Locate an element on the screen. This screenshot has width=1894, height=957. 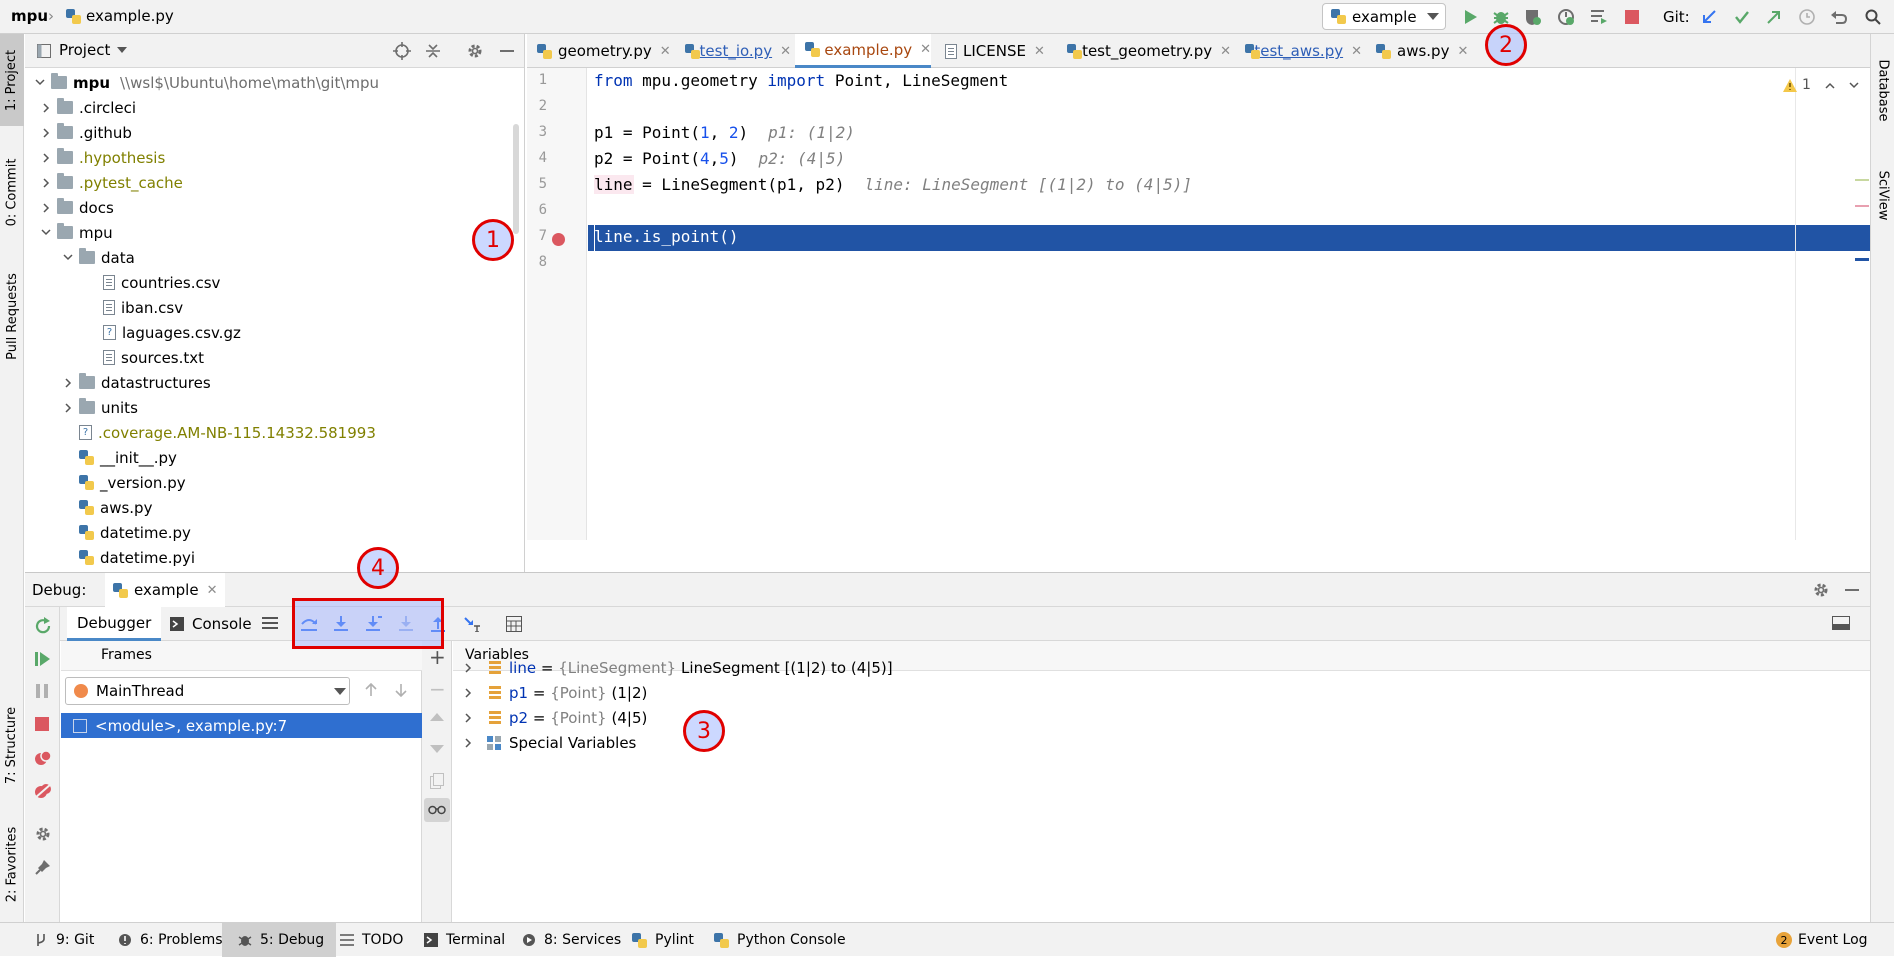
tree-item: __init__.py is located at coordinates (119, 457).